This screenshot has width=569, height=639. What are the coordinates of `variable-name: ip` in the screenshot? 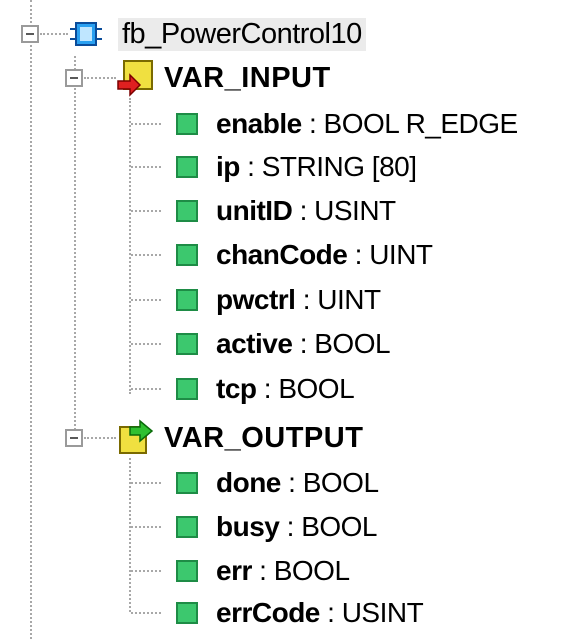 It's located at (228, 166).